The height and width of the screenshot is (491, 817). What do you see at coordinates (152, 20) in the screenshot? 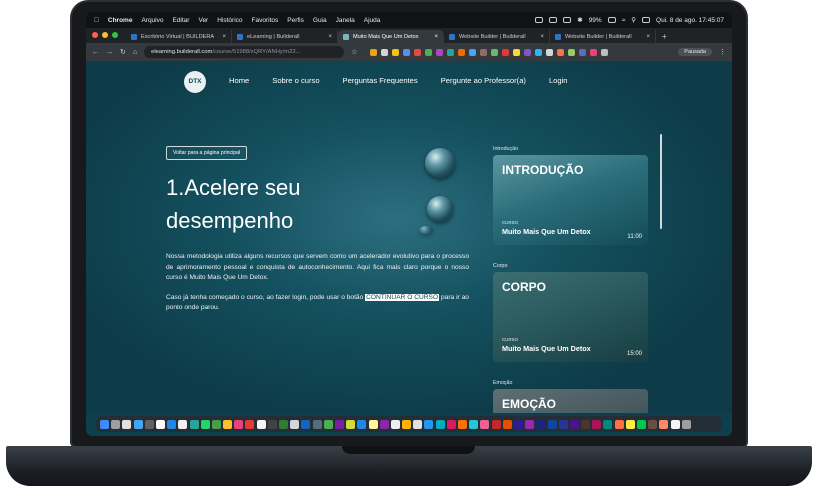
I see `menu-arquivo: Arquivo` at bounding box center [152, 20].